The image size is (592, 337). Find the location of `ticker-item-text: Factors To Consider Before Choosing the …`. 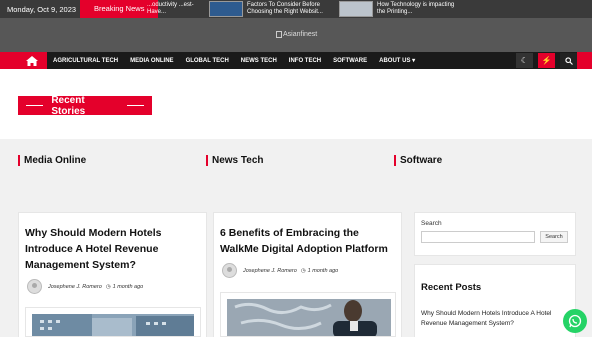

ticker-item-text: Factors To Consider Before Choosing the … is located at coordinates (285, 8).